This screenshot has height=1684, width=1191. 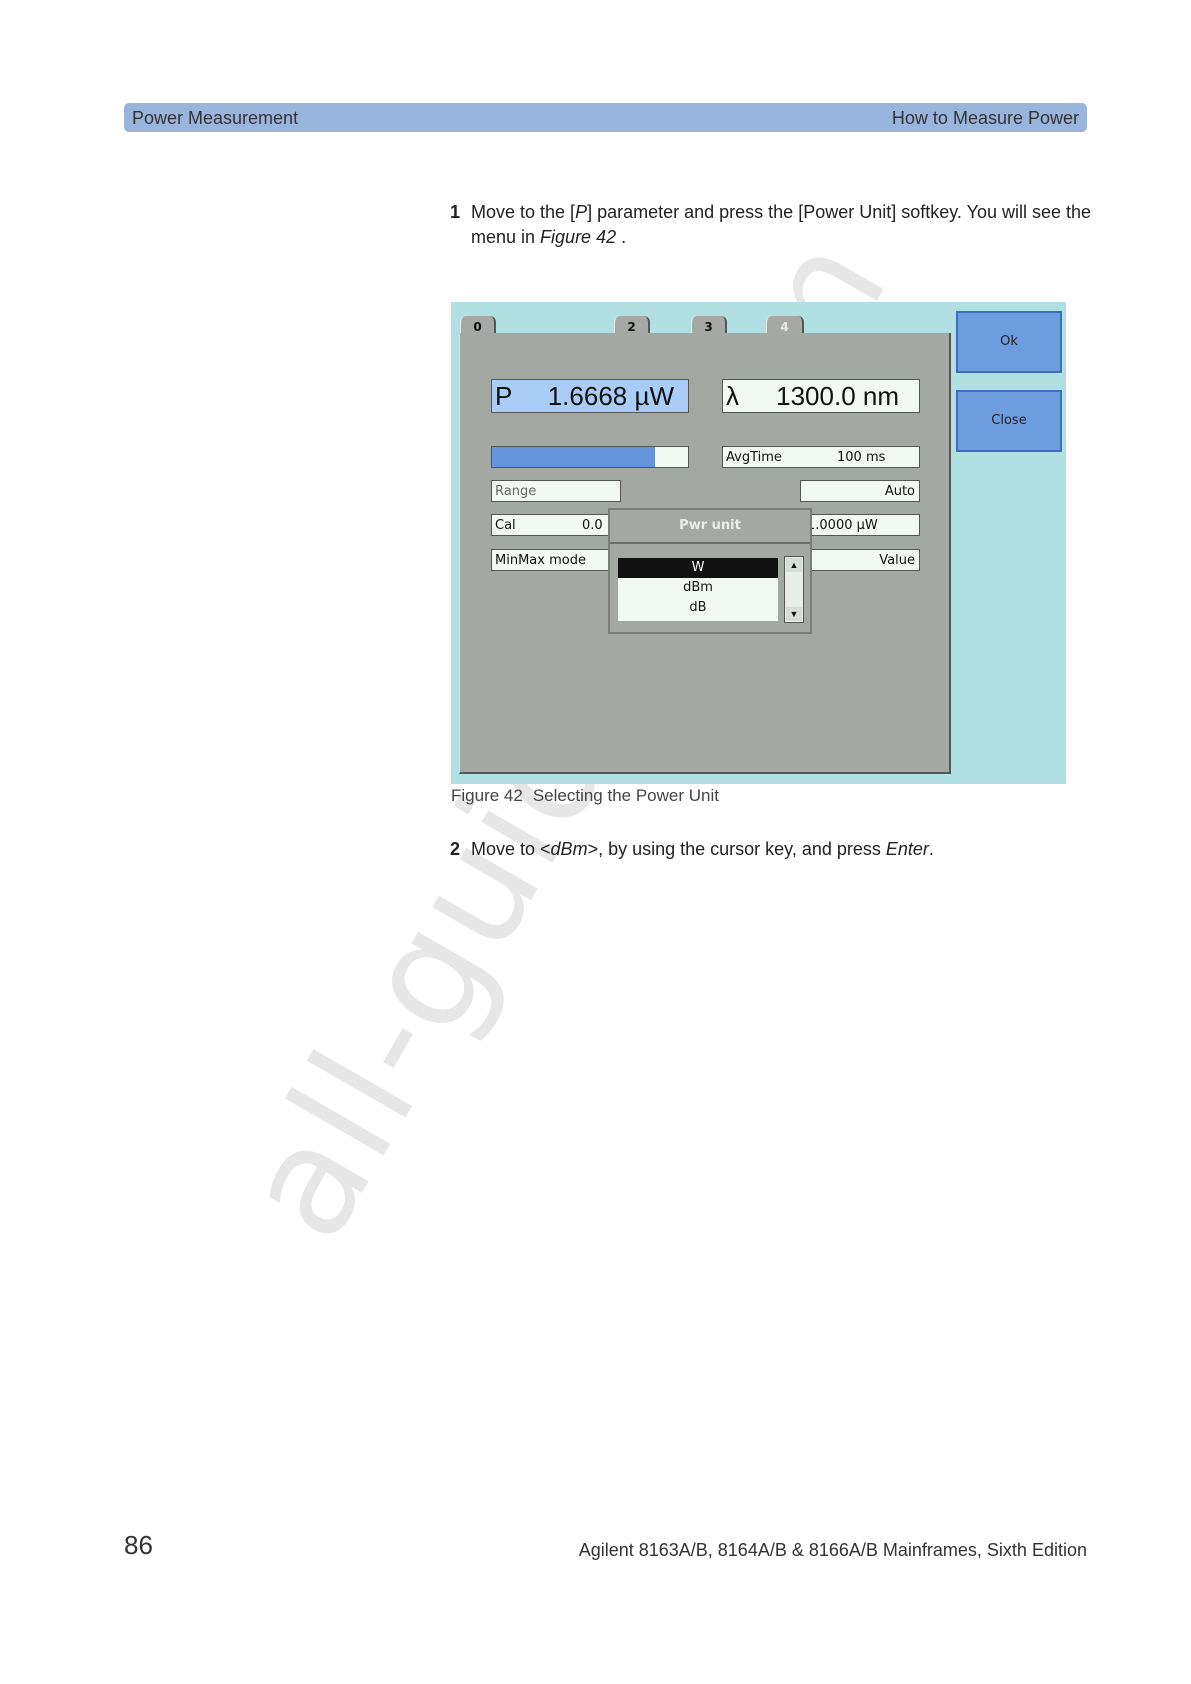 I want to click on power-value: 1.6668 µW, so click(x=610, y=396).